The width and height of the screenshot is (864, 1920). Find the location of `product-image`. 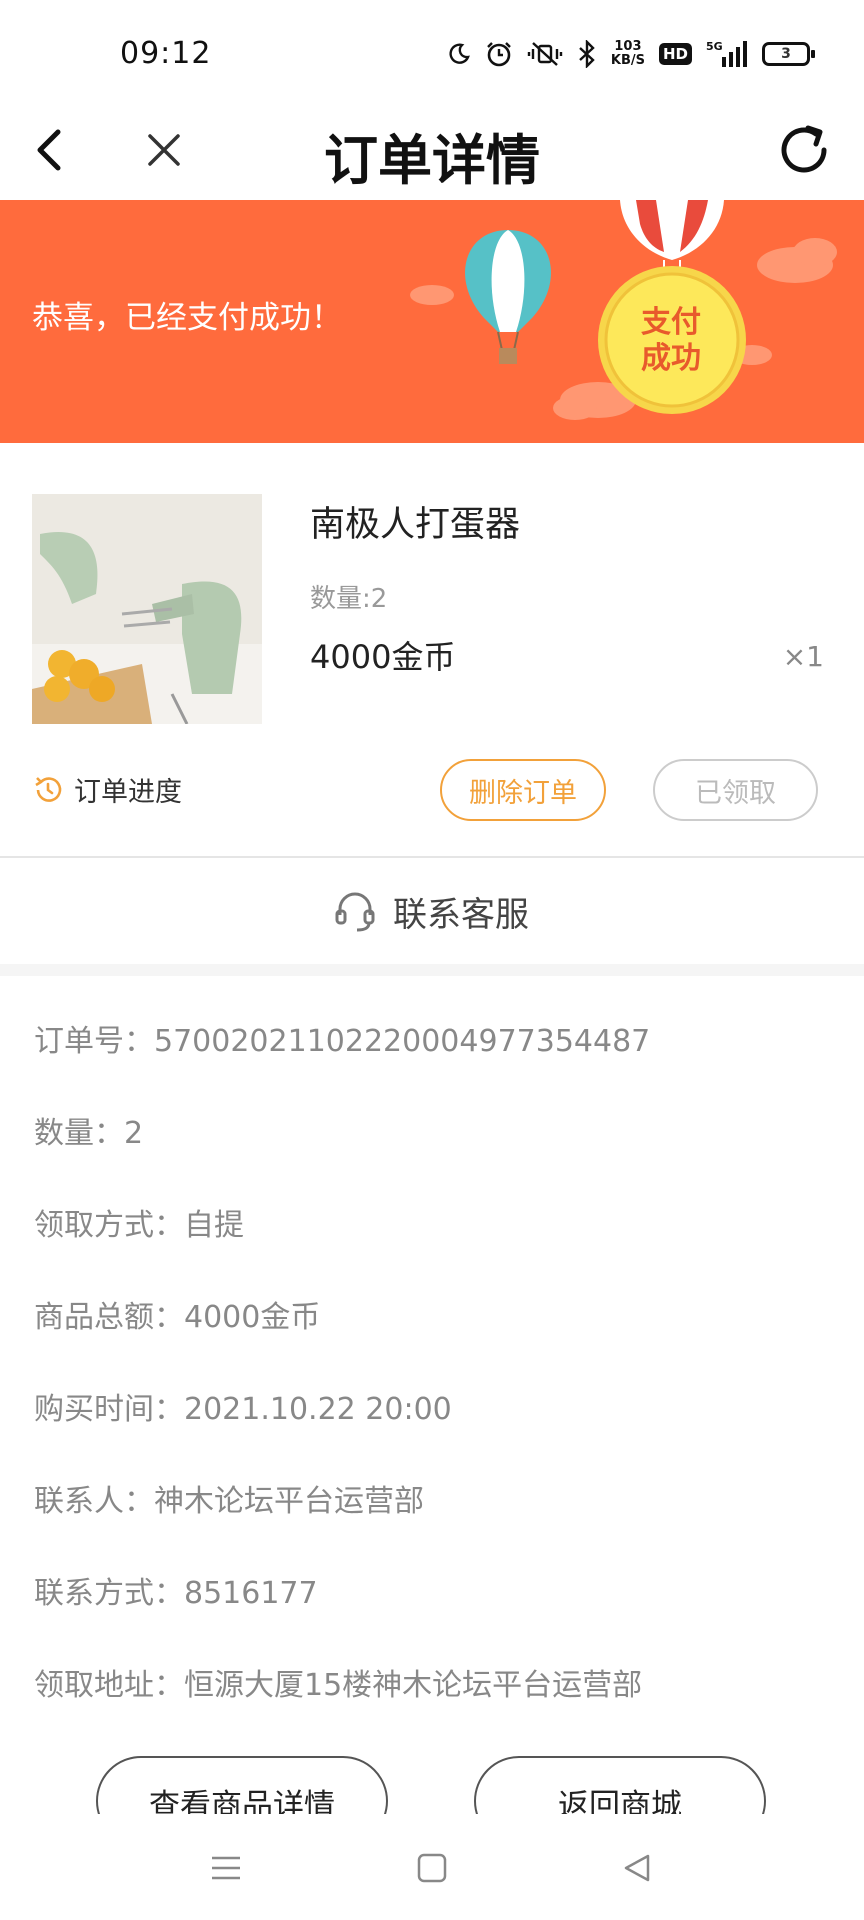

product-image is located at coordinates (147, 609).